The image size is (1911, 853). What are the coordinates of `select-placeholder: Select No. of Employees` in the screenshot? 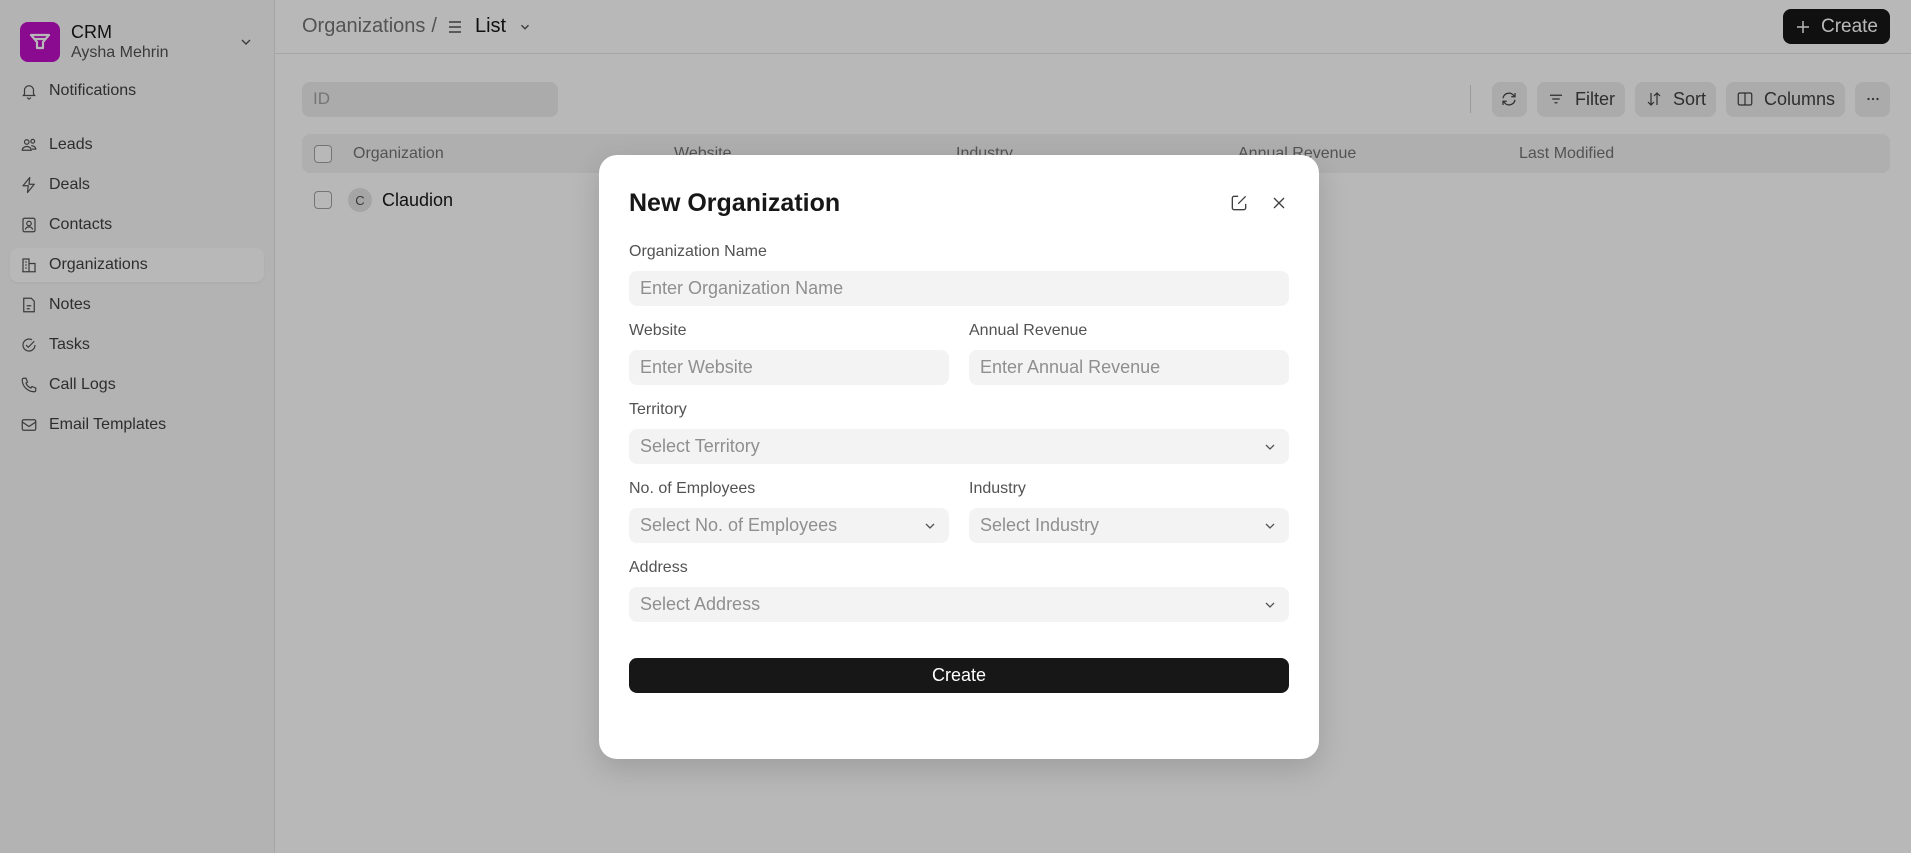 It's located at (739, 525).